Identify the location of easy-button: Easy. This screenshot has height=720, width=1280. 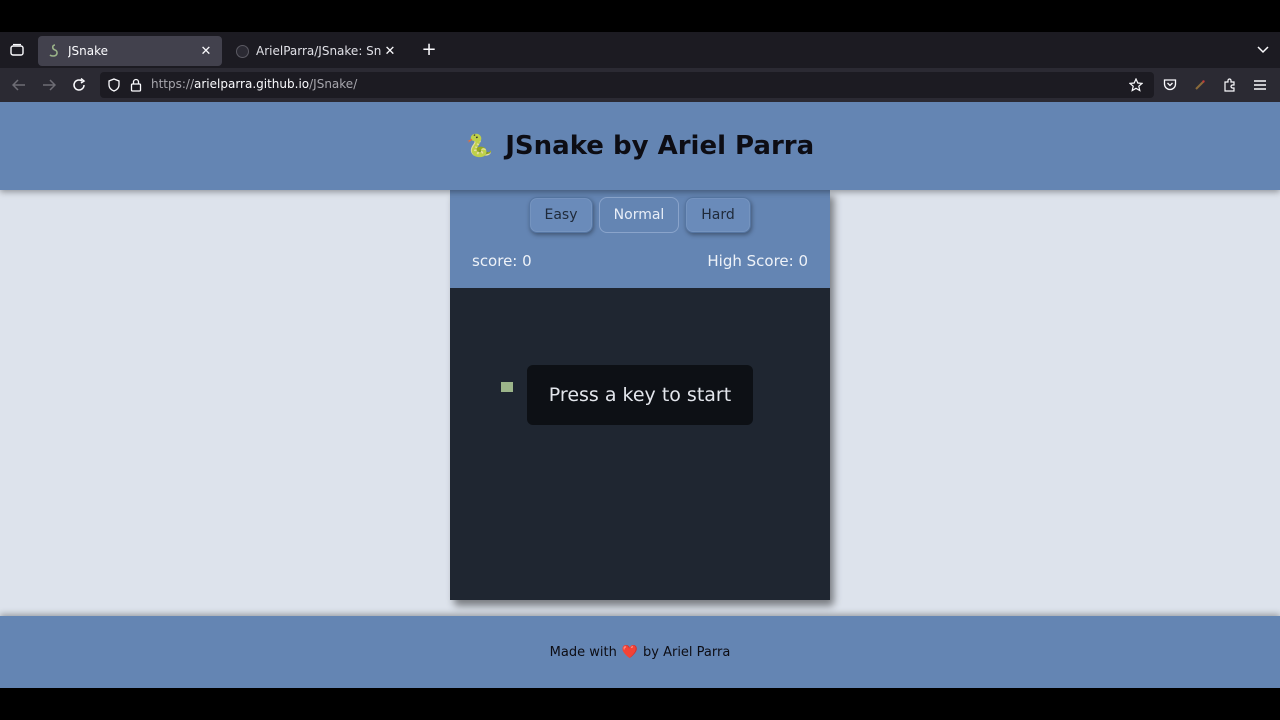
(561, 215).